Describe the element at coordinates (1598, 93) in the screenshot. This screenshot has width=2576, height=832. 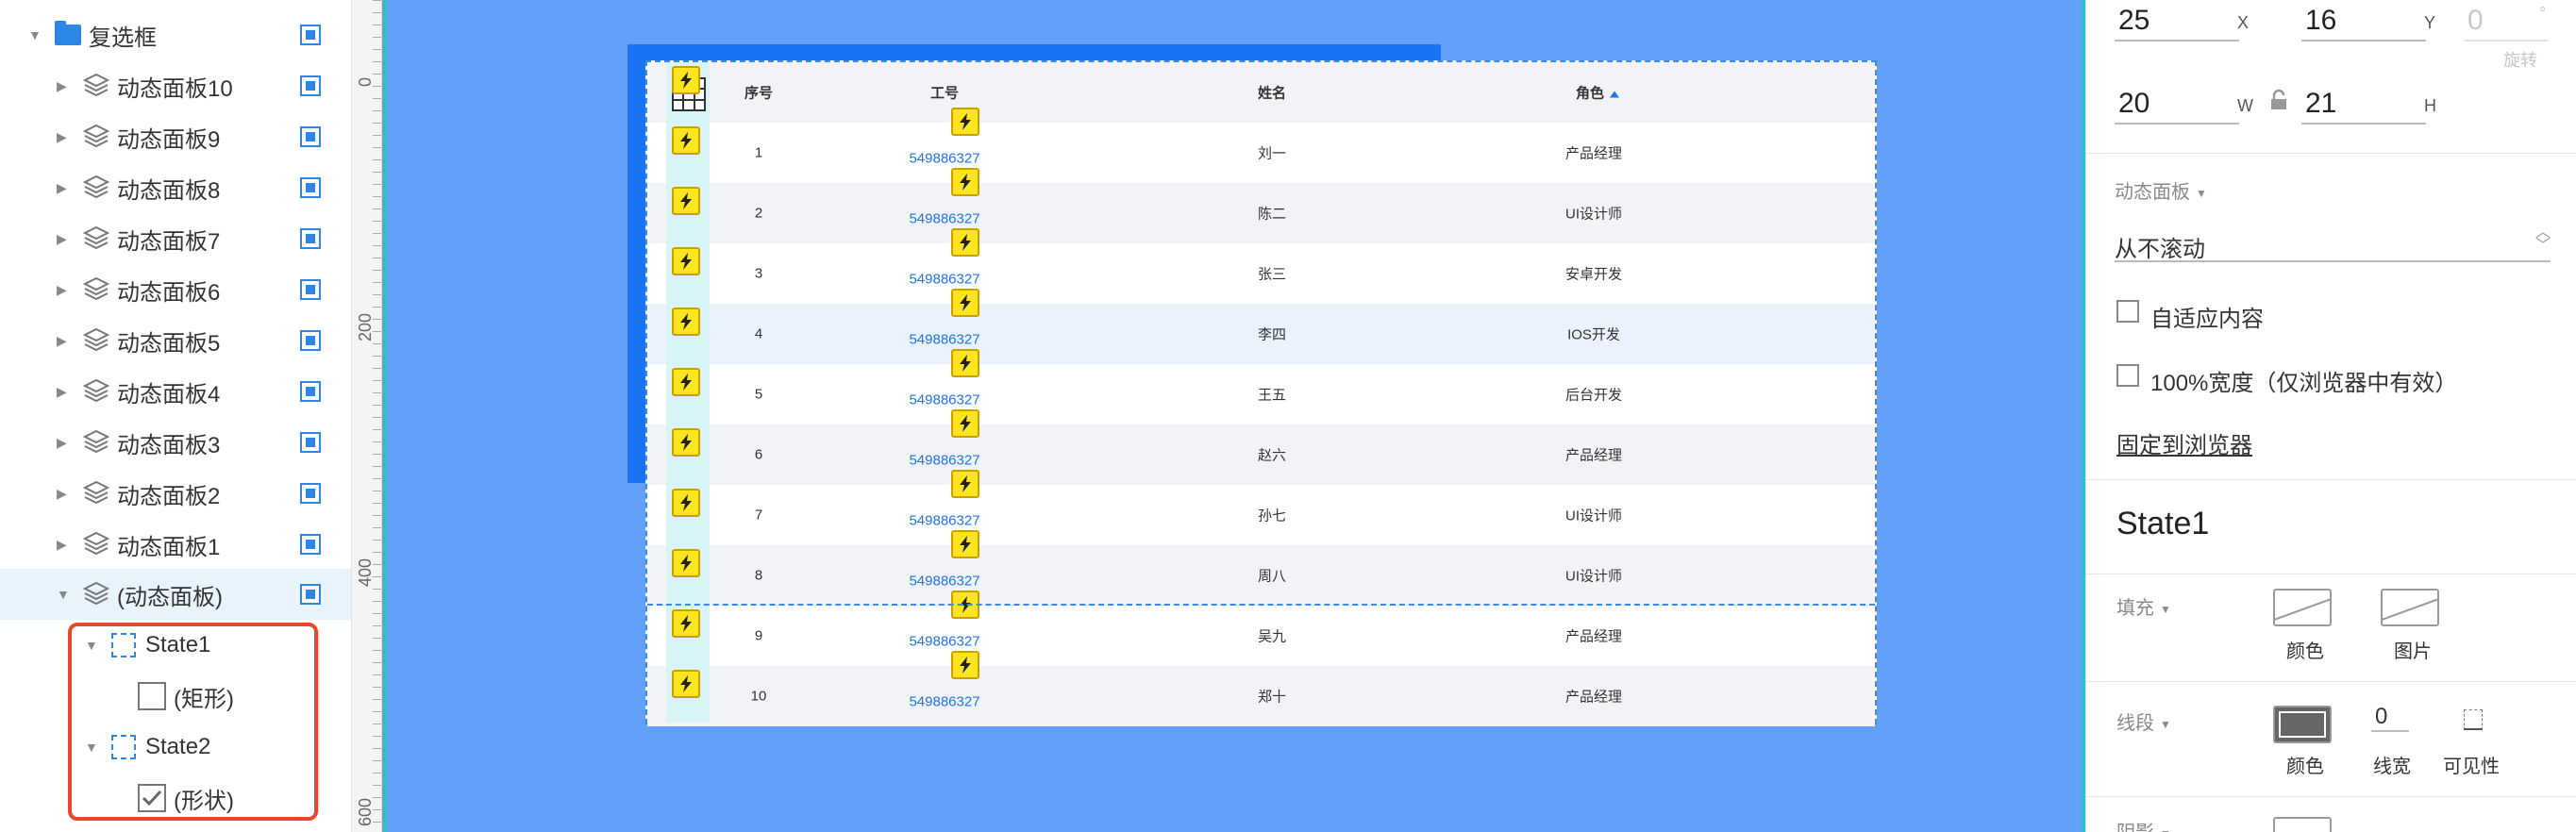
I see `header-role: 角色` at that location.